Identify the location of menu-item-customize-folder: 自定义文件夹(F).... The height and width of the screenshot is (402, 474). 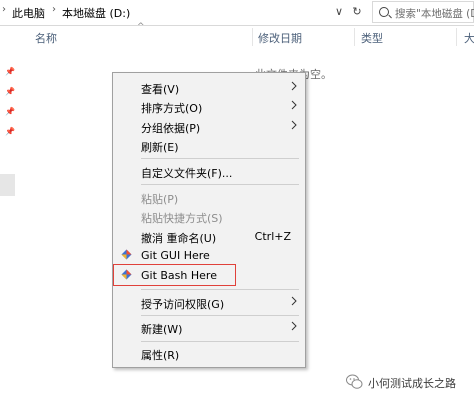
(209, 171).